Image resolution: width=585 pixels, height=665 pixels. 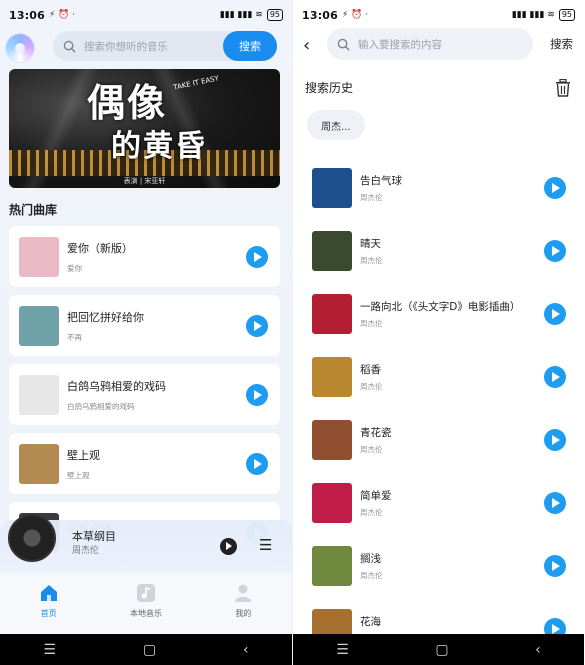 What do you see at coordinates (83, 455) in the screenshot?
I see `song-name: 壁上观` at bounding box center [83, 455].